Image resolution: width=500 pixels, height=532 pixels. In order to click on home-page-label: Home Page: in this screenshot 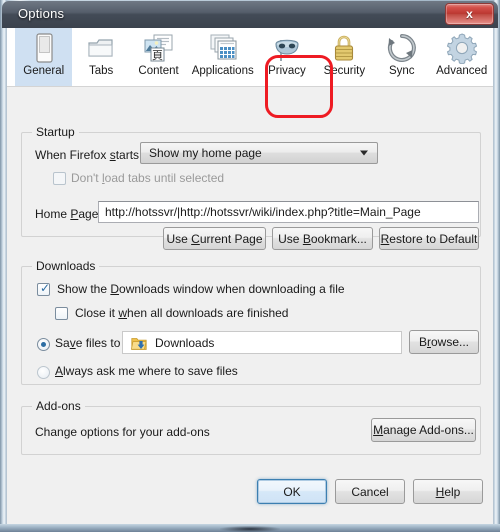, I will do `click(68, 214)`.